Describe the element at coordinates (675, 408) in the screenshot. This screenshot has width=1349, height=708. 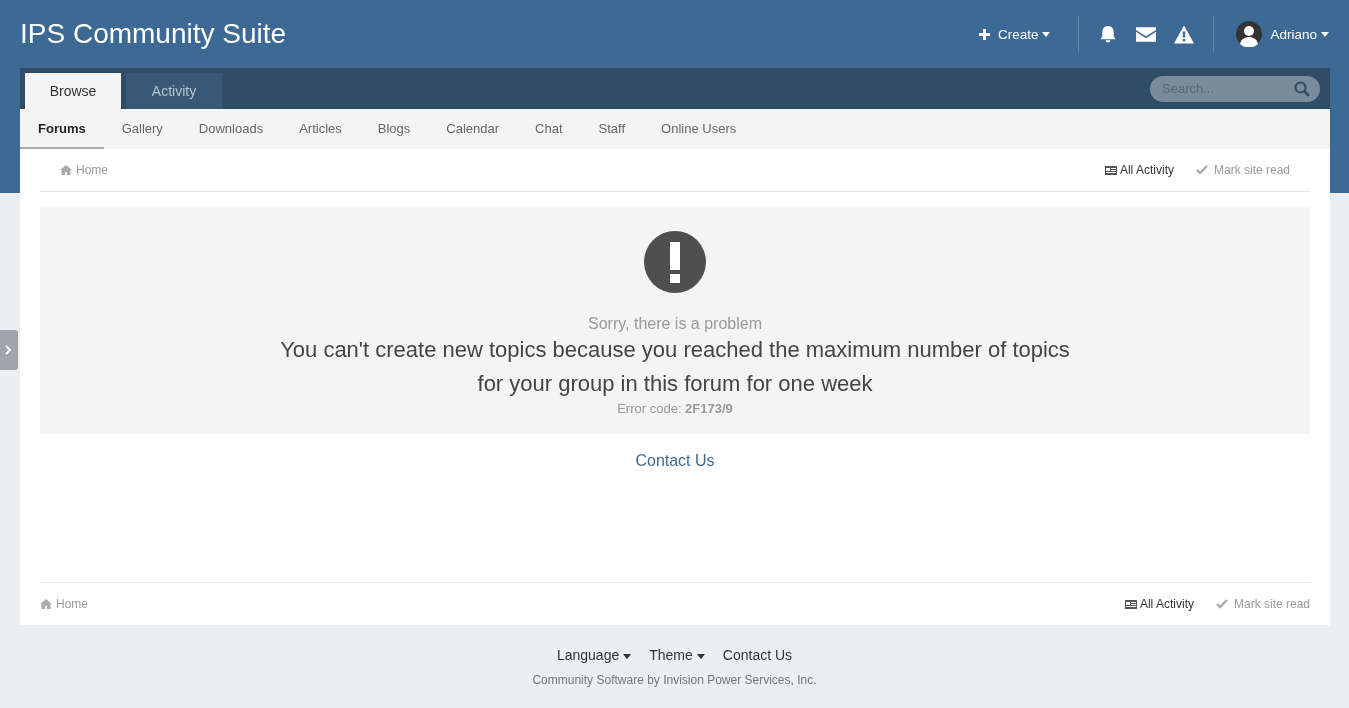
I see `error-code: Error code: 2F173/9` at that location.